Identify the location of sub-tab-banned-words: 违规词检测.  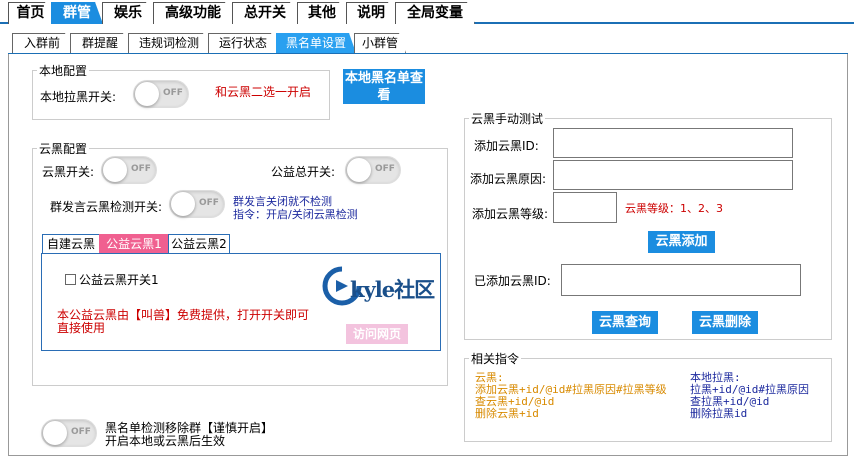
(169, 43).